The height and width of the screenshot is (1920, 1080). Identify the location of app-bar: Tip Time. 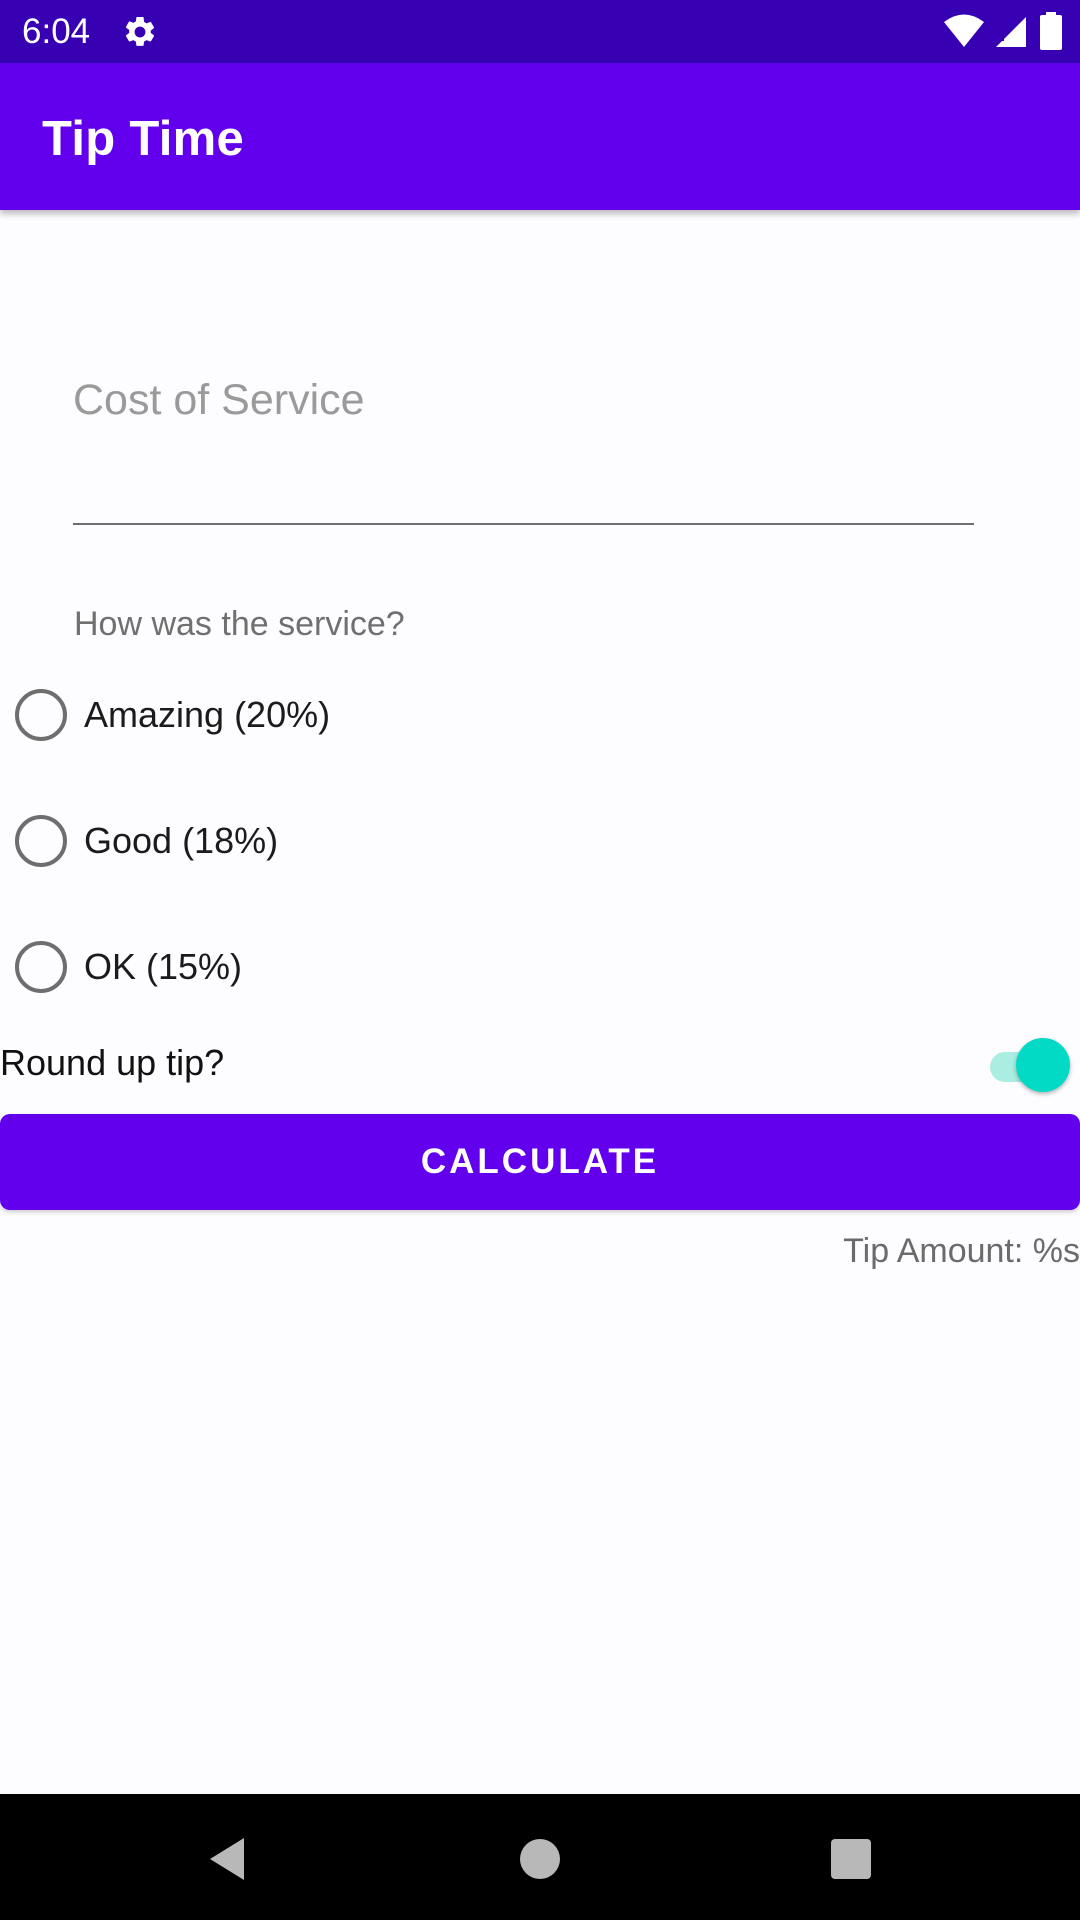
(540, 136).